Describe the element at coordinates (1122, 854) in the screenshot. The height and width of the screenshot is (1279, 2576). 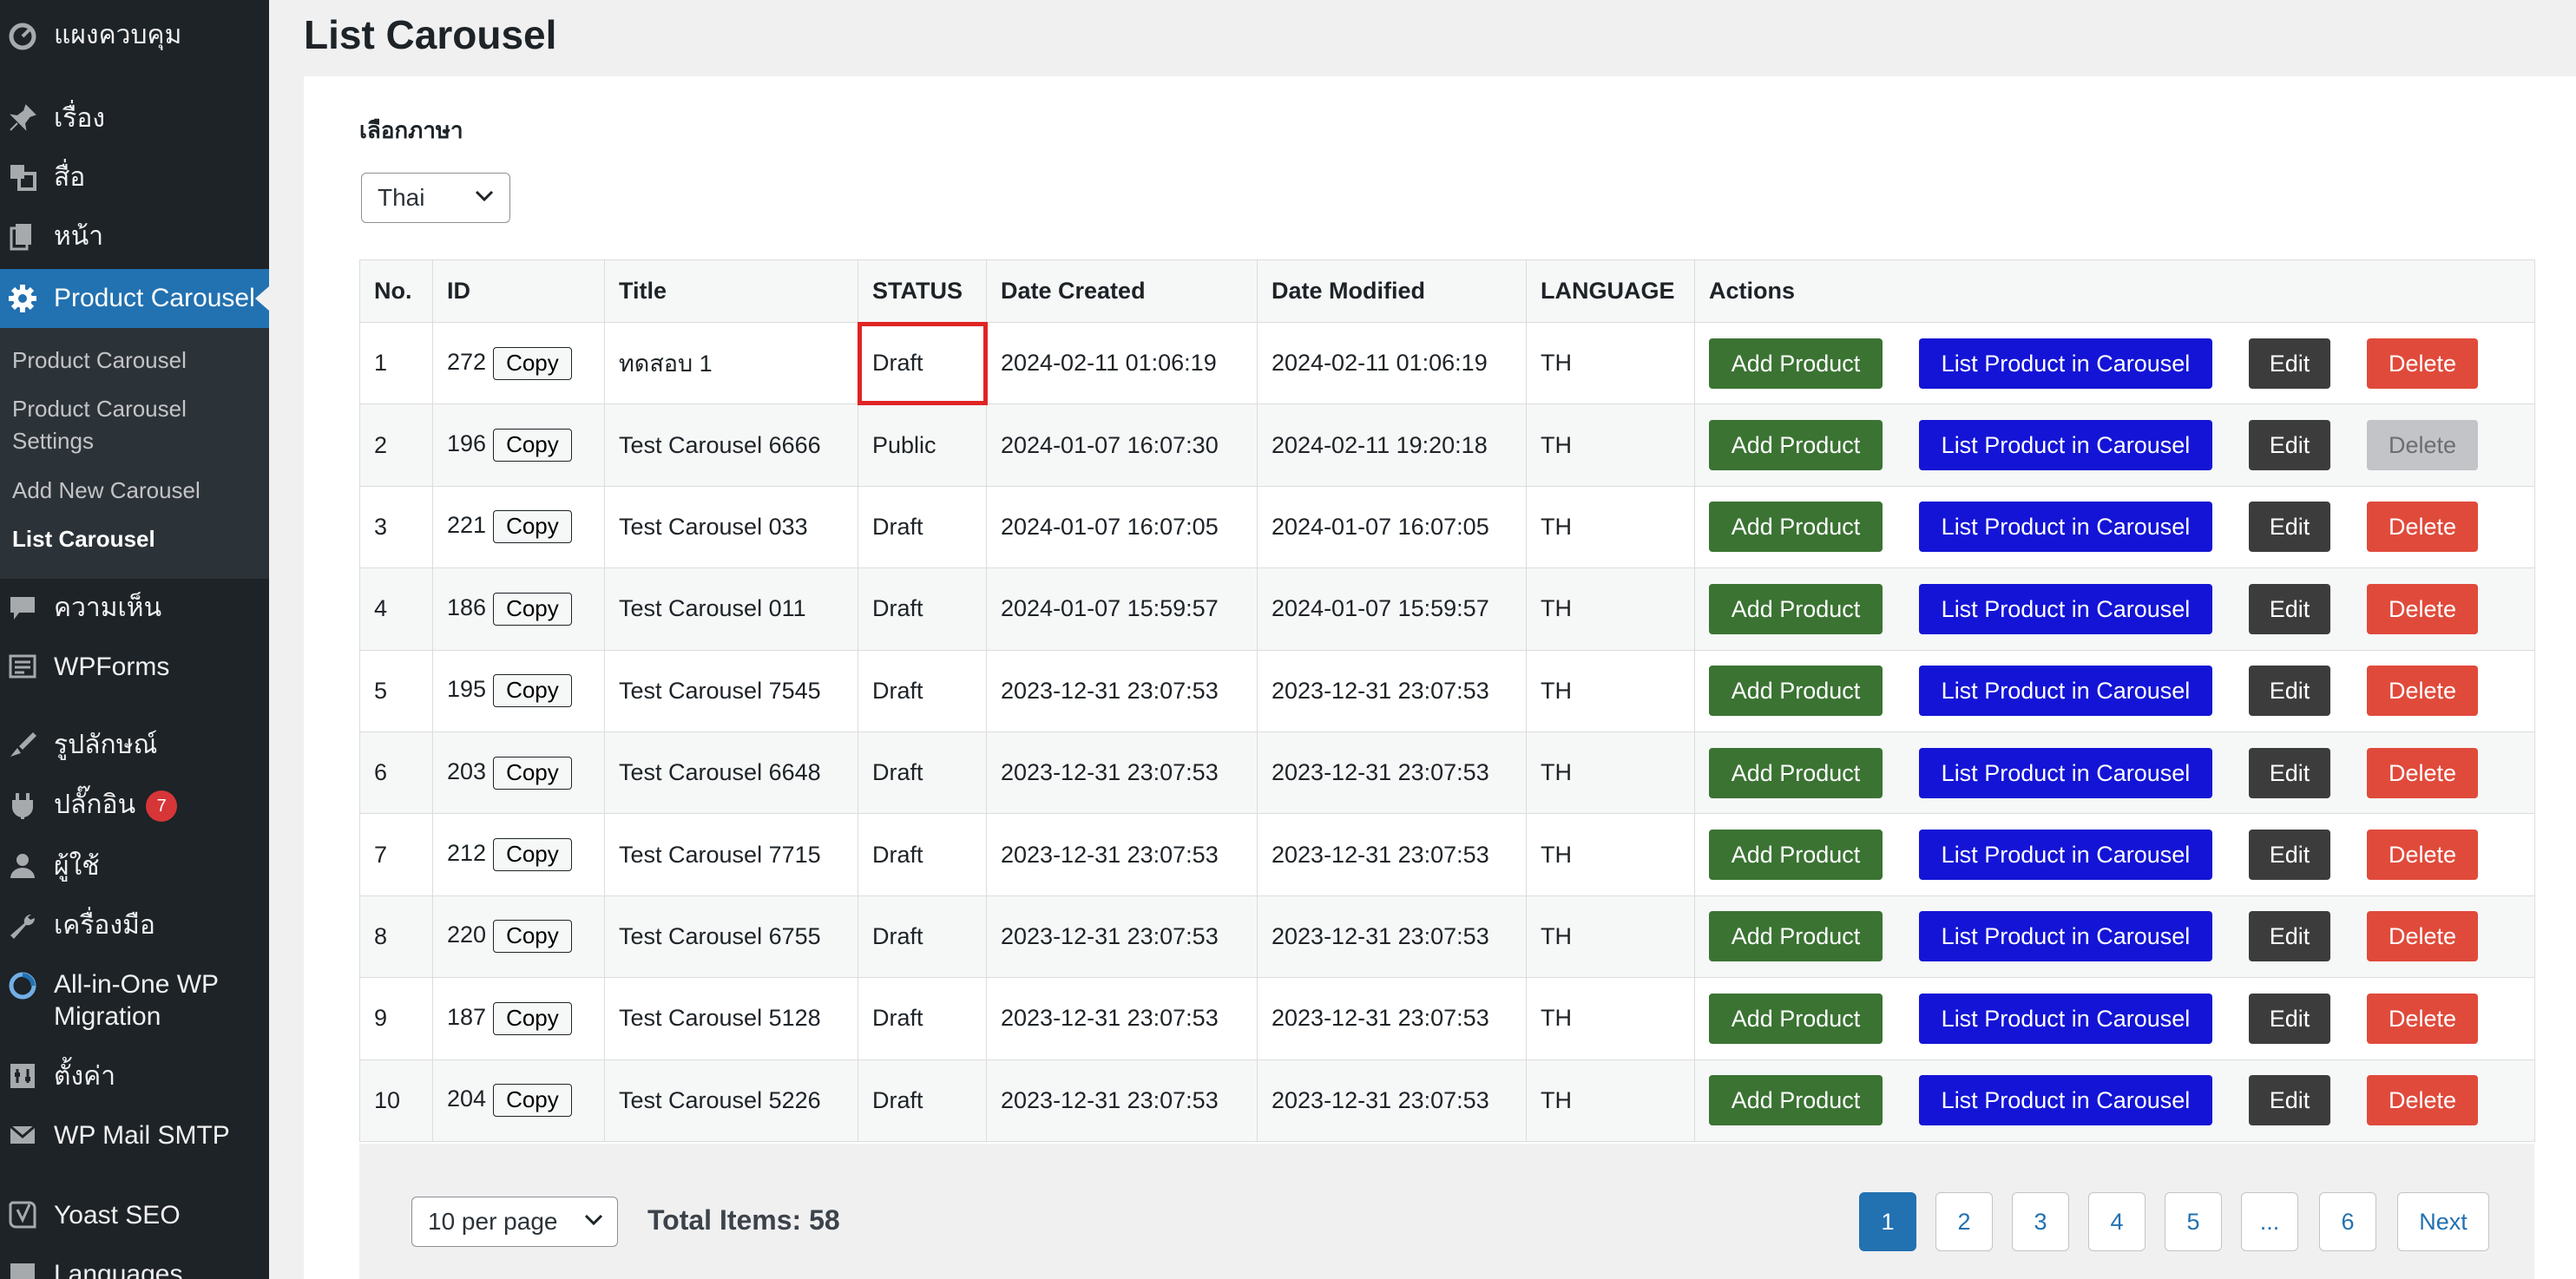
I see `row-date-created: 2023-12-31 23:07:53` at that location.